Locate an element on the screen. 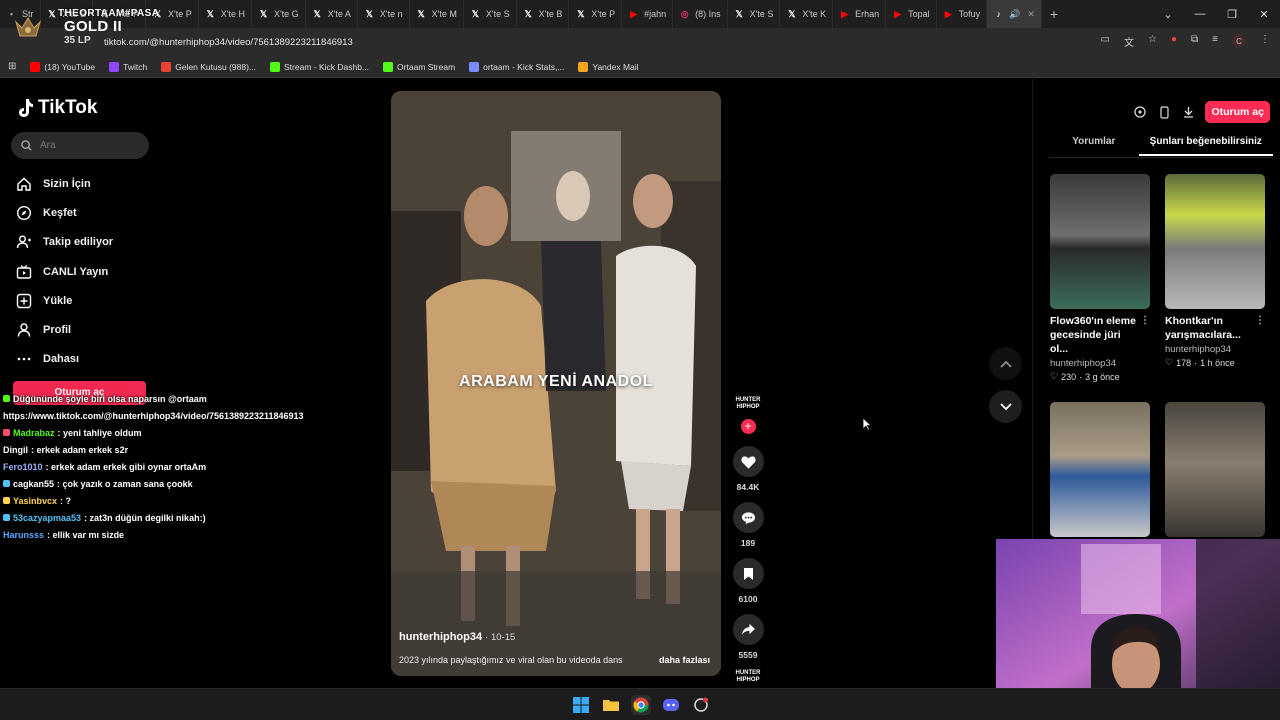 The width and height of the screenshot is (1280, 720). browser-tab: 𝕏 X'te n is located at coordinates (384, 14).